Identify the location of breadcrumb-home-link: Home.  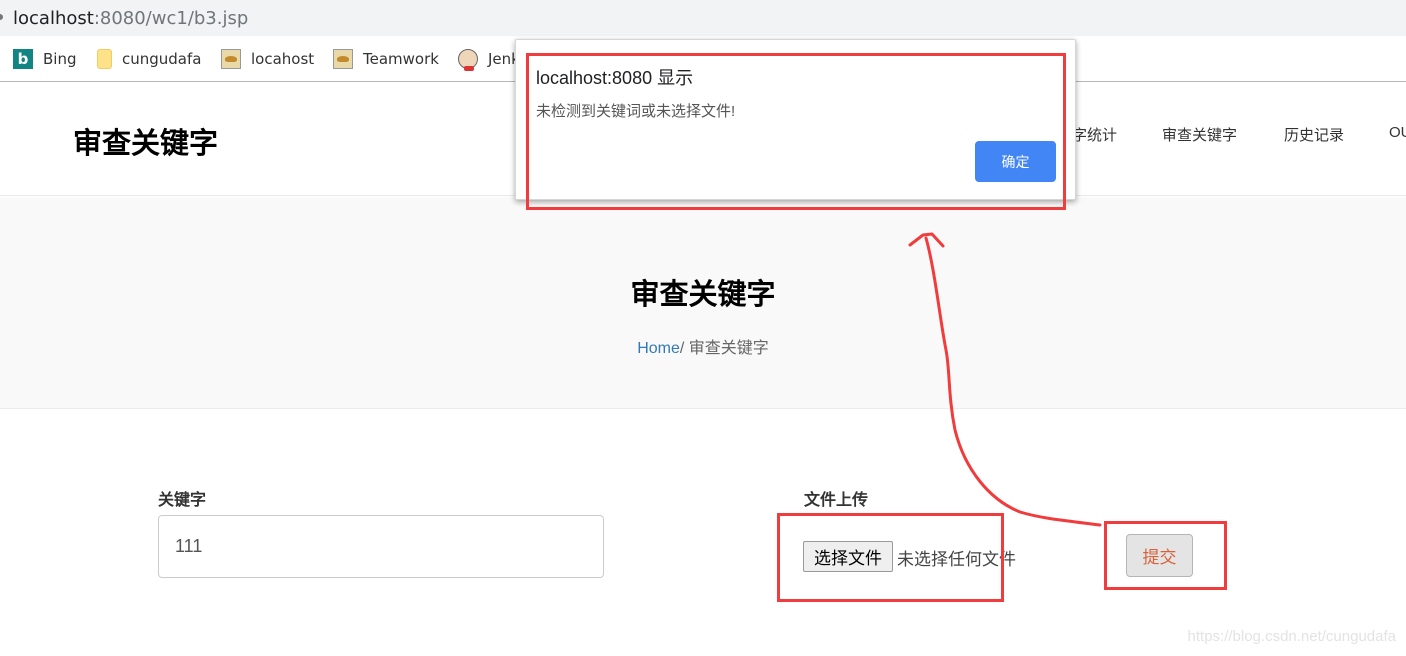
(658, 348).